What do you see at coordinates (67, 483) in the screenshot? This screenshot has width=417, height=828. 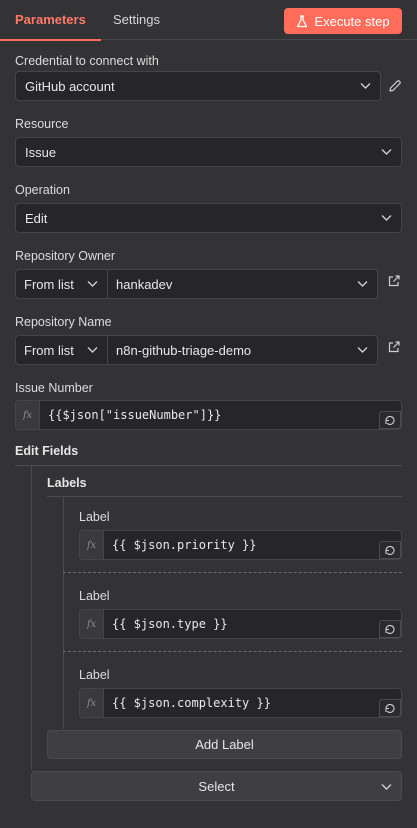 I see `labels-group-label: Labels` at bounding box center [67, 483].